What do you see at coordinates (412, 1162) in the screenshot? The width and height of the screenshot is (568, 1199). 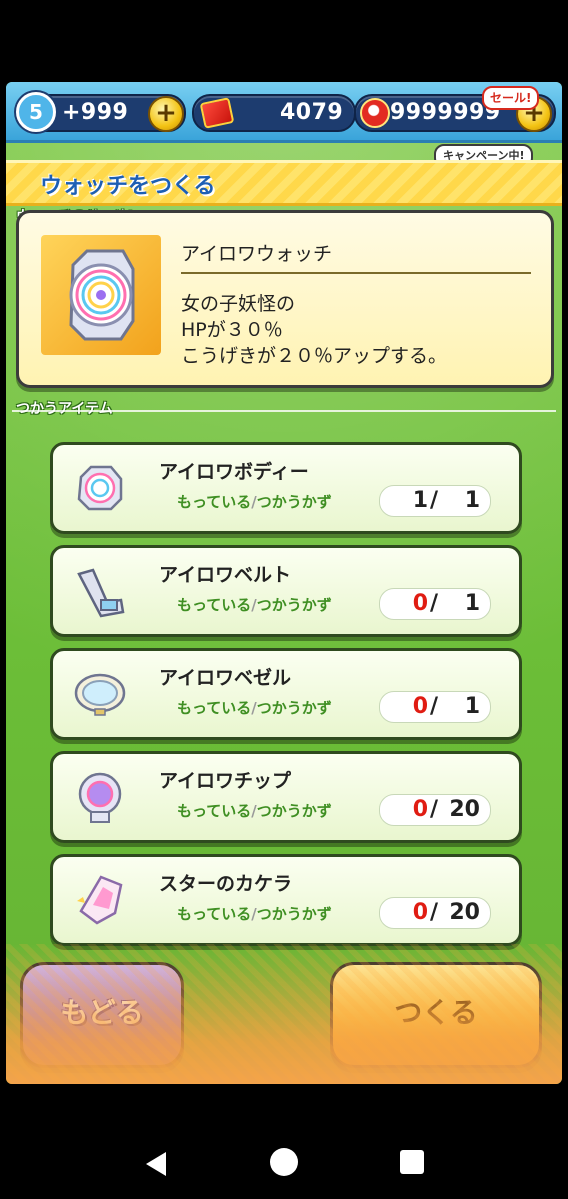 I see `nav-recents-icon` at bounding box center [412, 1162].